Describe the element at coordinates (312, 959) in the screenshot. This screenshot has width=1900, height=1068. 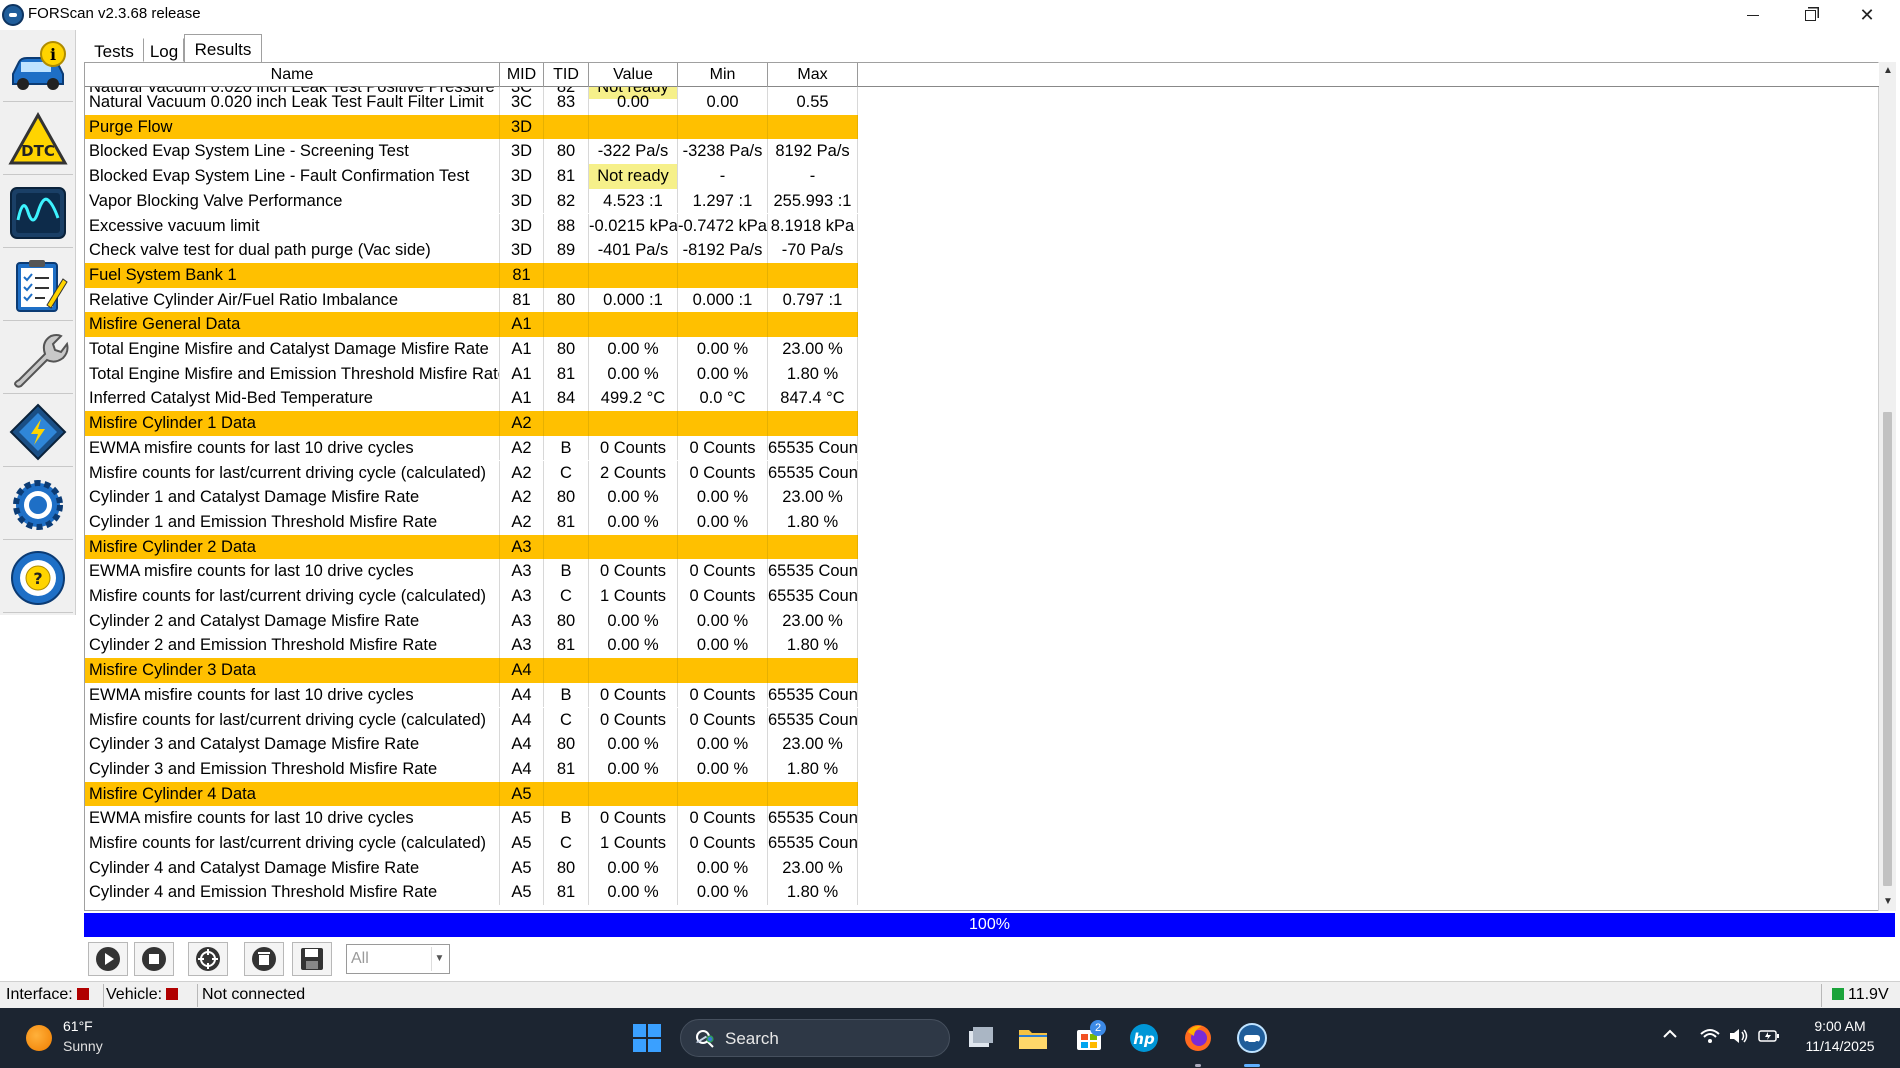
I see `save-button` at that location.